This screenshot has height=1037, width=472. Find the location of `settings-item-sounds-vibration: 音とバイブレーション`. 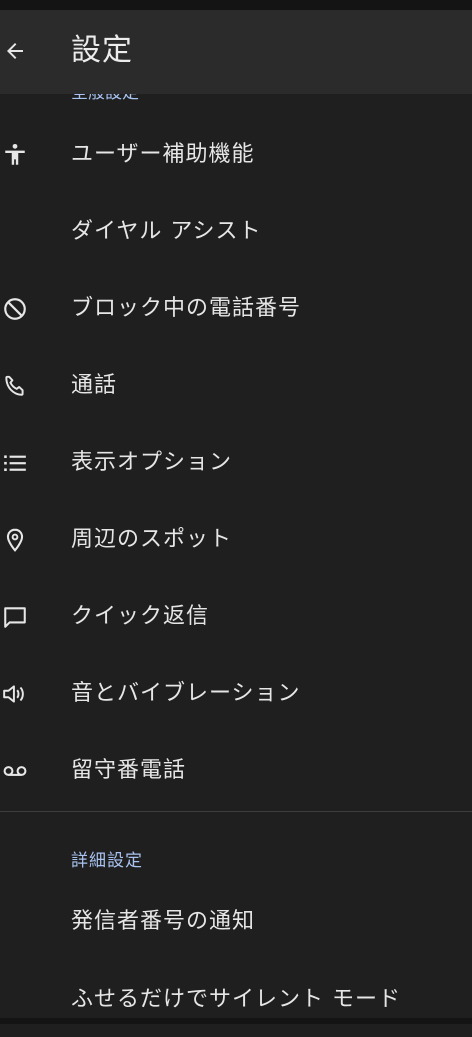

settings-item-sounds-vibration: 音とバイブレーション is located at coordinates (236, 694).